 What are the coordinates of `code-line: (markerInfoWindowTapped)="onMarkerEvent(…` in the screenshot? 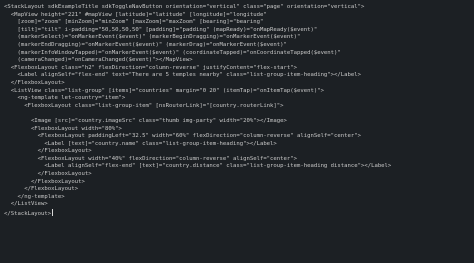 It's located at (239, 54).